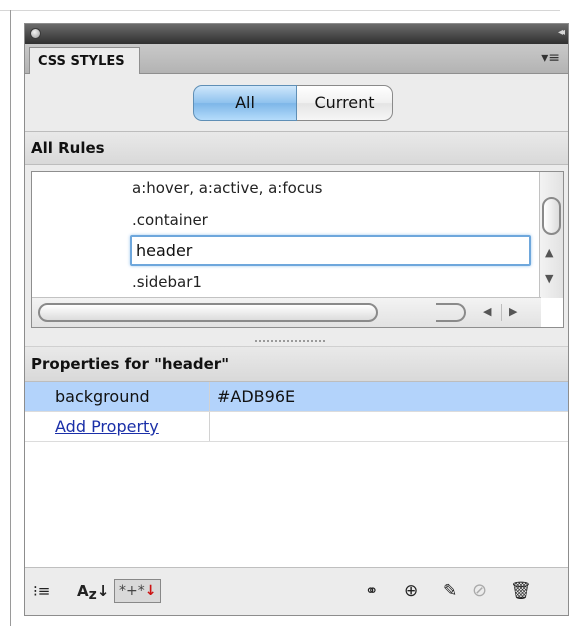  I want to click on alpha-arrow: ↓, so click(103, 591).